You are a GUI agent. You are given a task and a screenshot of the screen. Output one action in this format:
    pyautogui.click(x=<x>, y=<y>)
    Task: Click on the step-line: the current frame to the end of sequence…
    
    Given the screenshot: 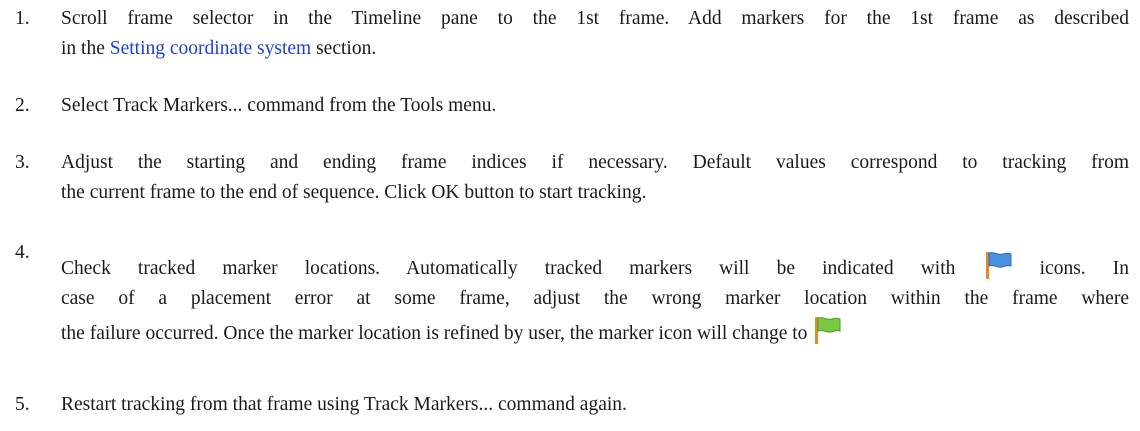 What is the action you would take?
    pyautogui.click(x=354, y=192)
    